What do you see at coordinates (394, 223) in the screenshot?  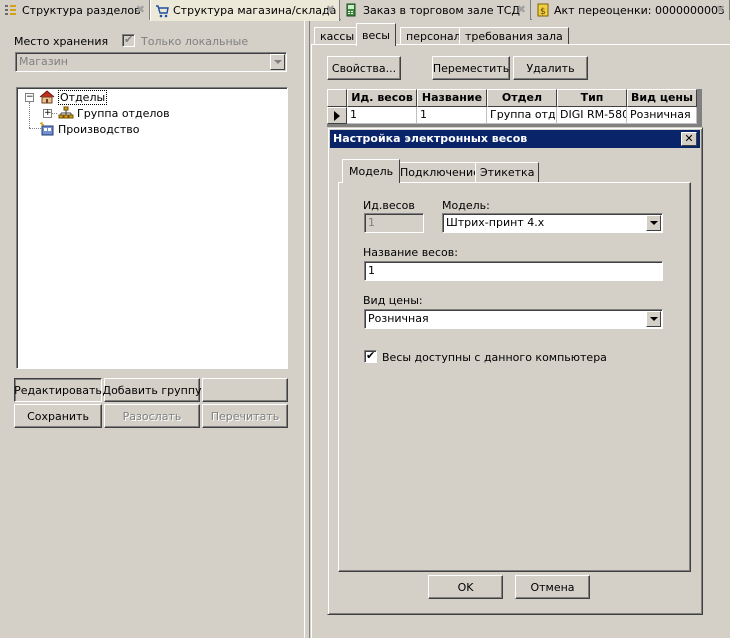 I see `scale-id-field: 1` at bounding box center [394, 223].